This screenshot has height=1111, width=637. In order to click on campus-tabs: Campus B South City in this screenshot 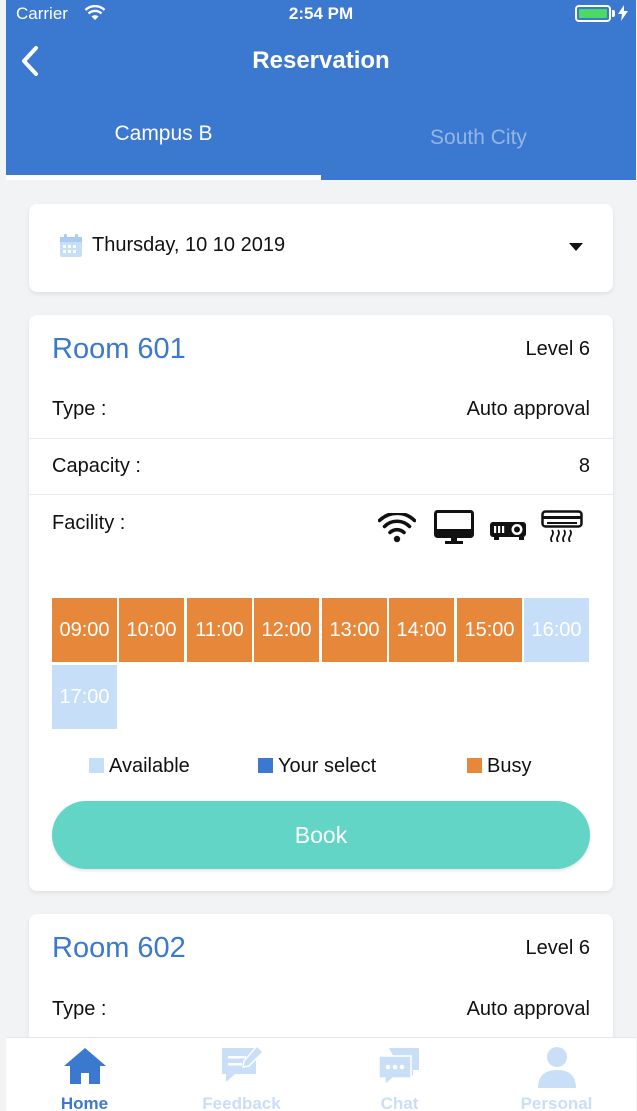, I will do `click(321, 140)`.